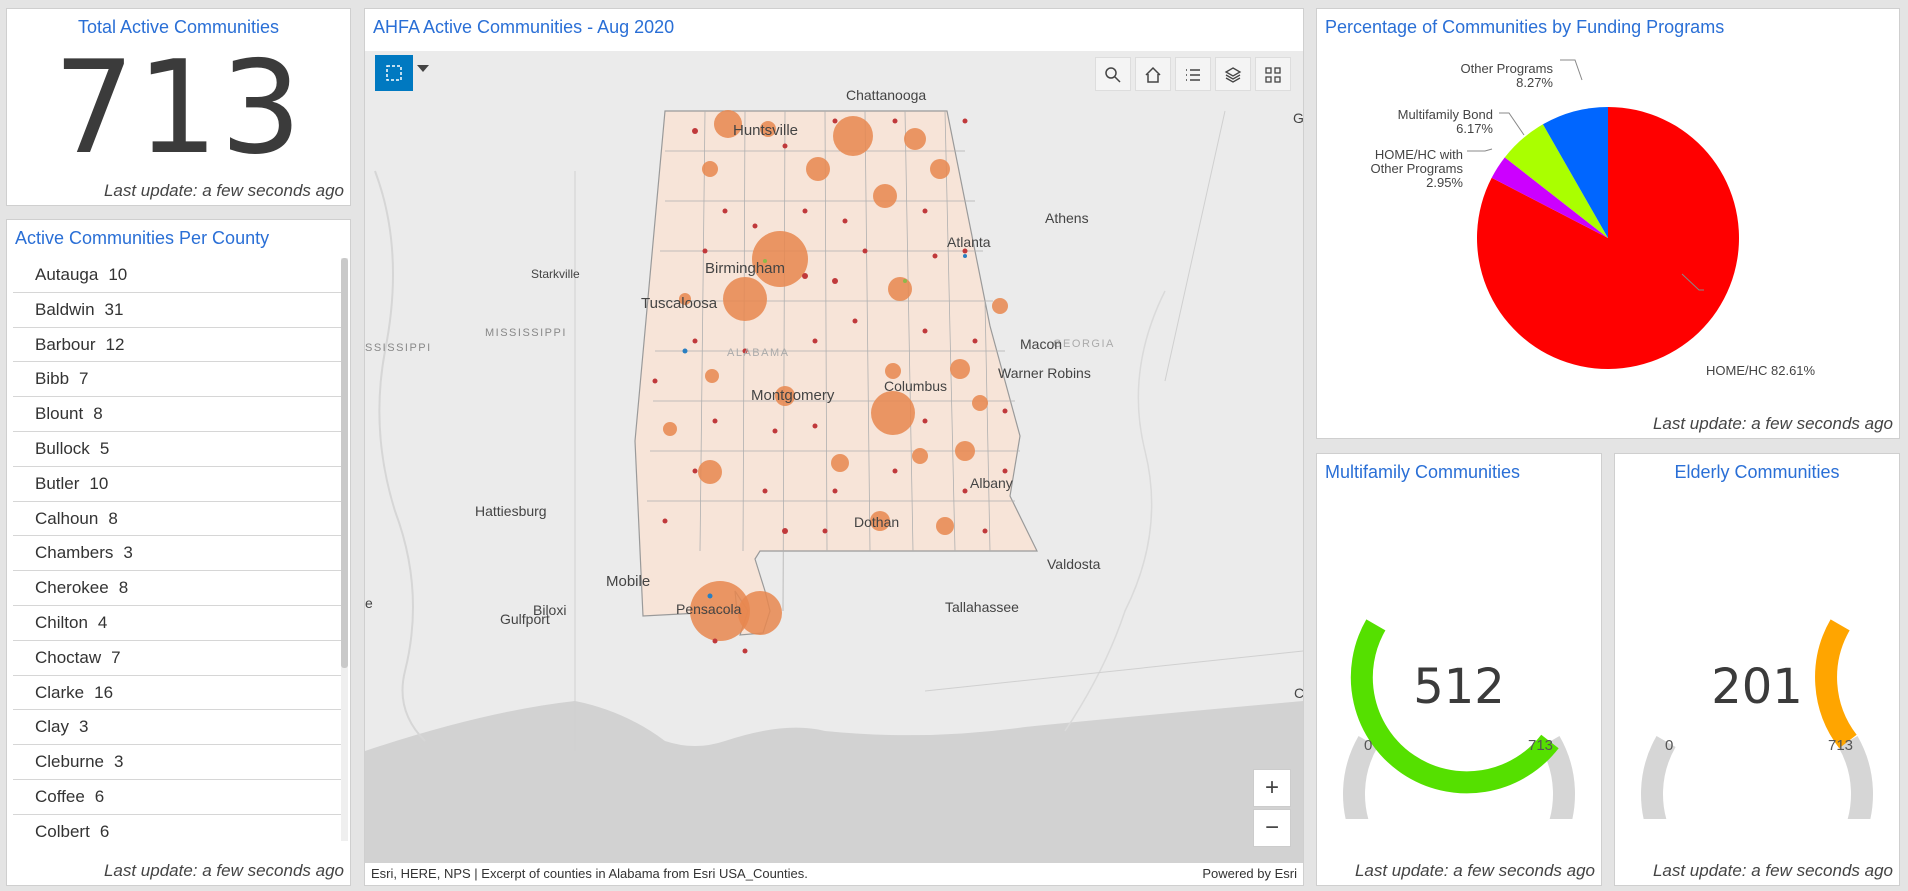  I want to click on map-label: e, so click(369, 603).